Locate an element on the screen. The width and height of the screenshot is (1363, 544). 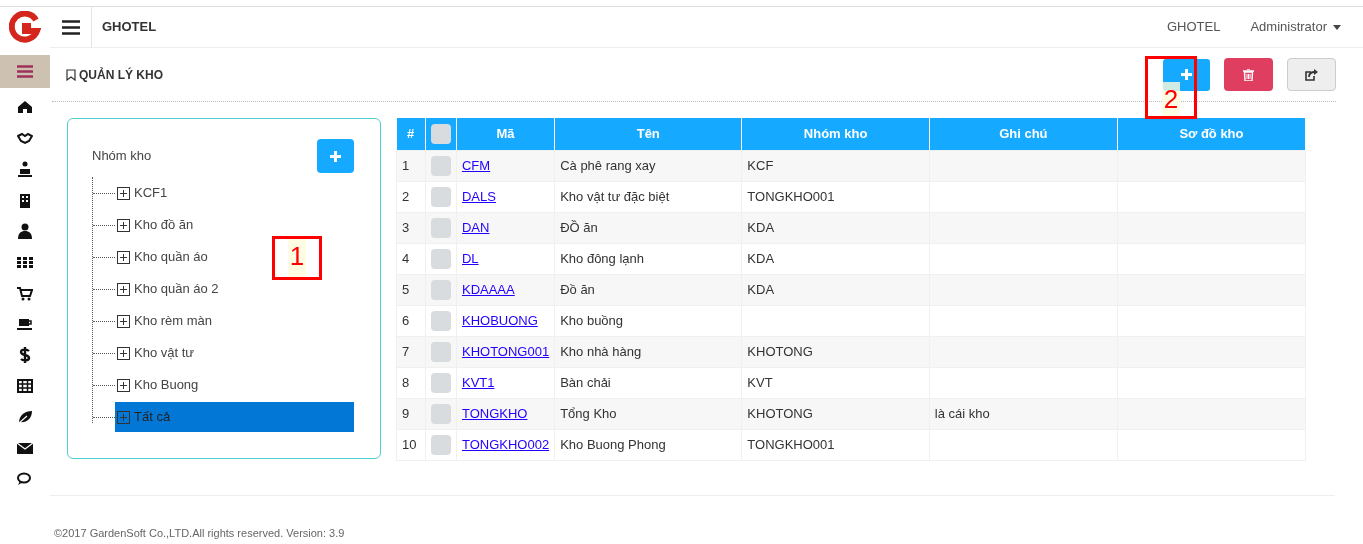
delete-button is located at coordinates (1248, 74).